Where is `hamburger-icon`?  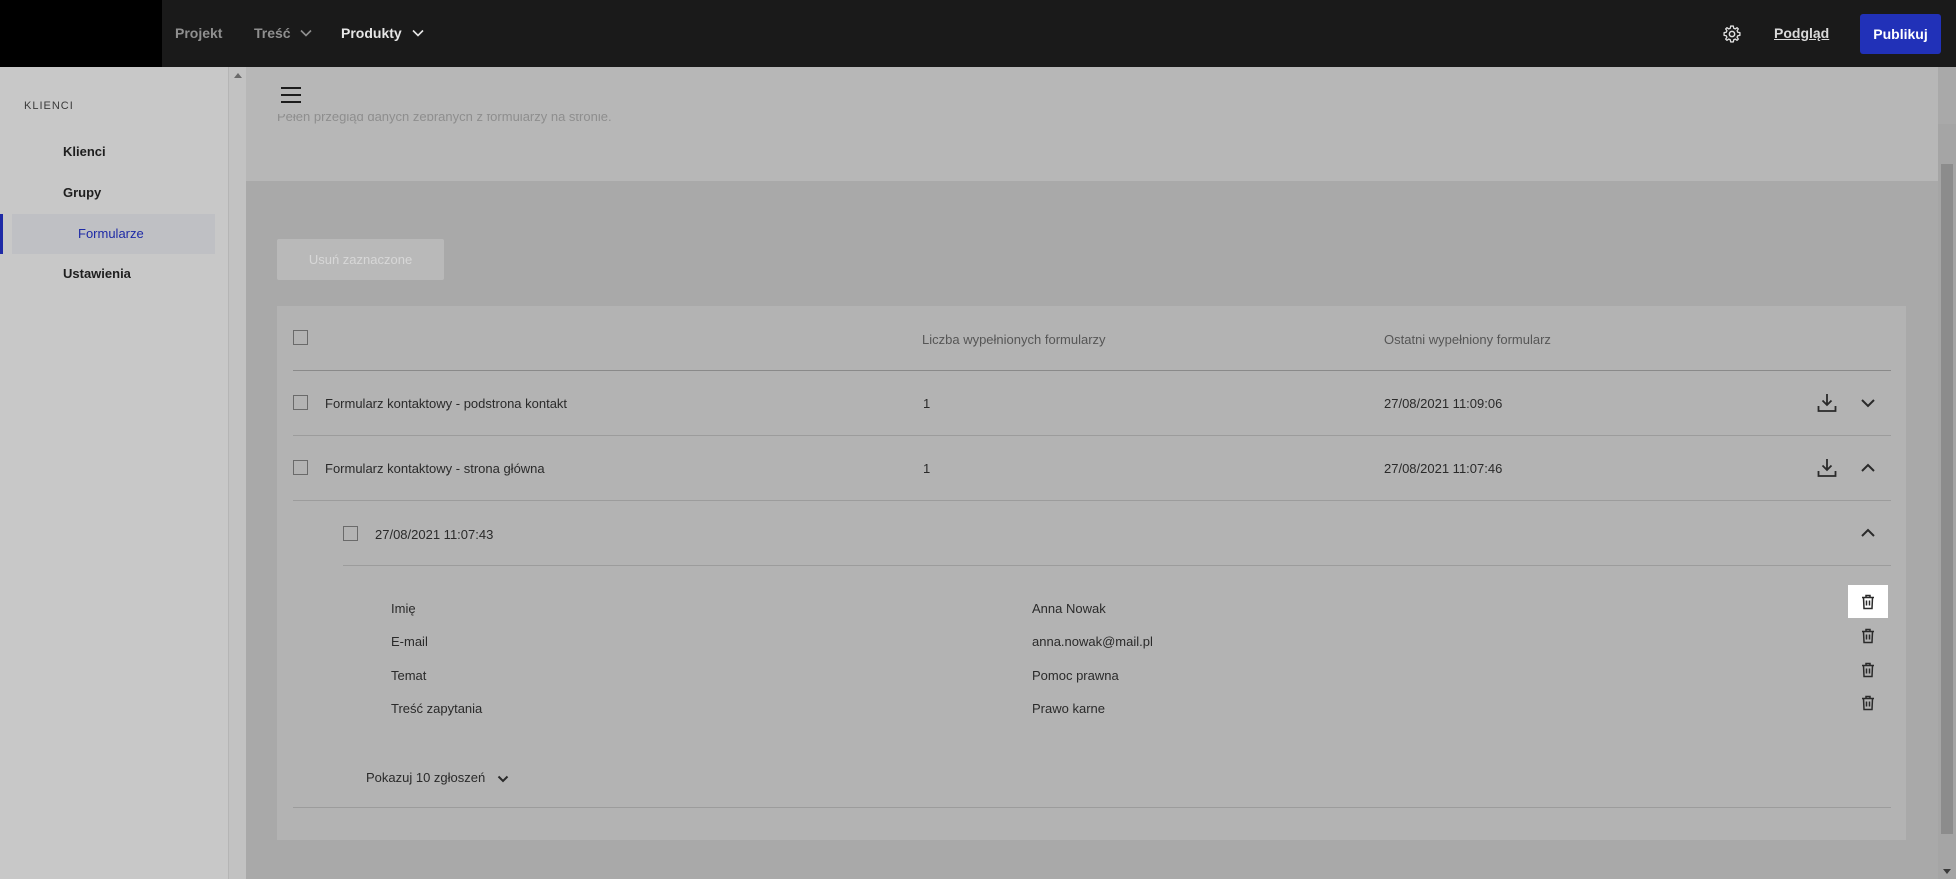
hamburger-icon is located at coordinates (291, 95).